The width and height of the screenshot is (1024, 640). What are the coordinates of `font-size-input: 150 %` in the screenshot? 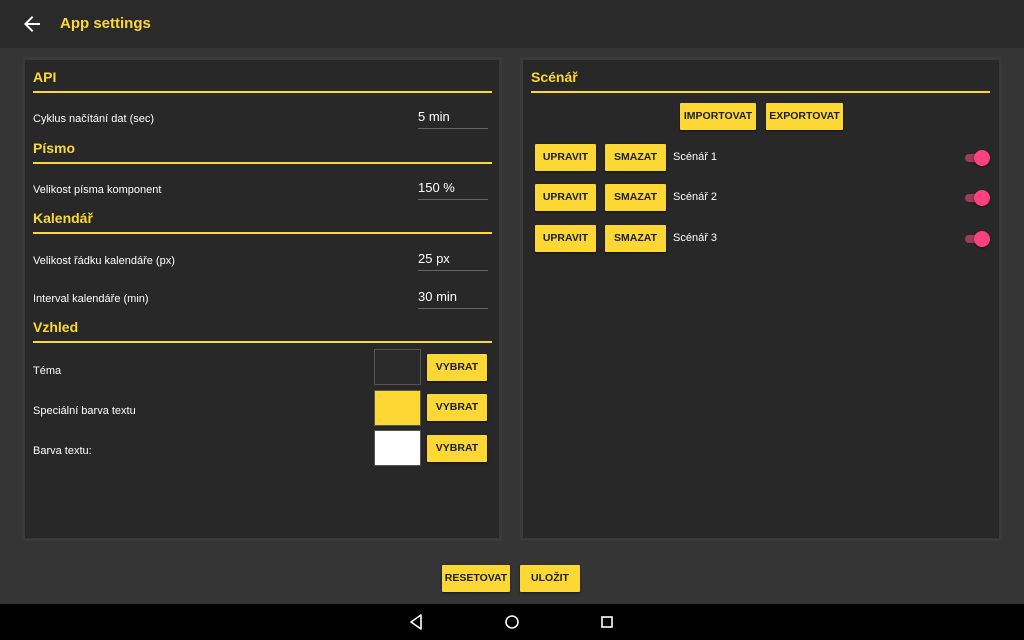 It's located at (453, 189).